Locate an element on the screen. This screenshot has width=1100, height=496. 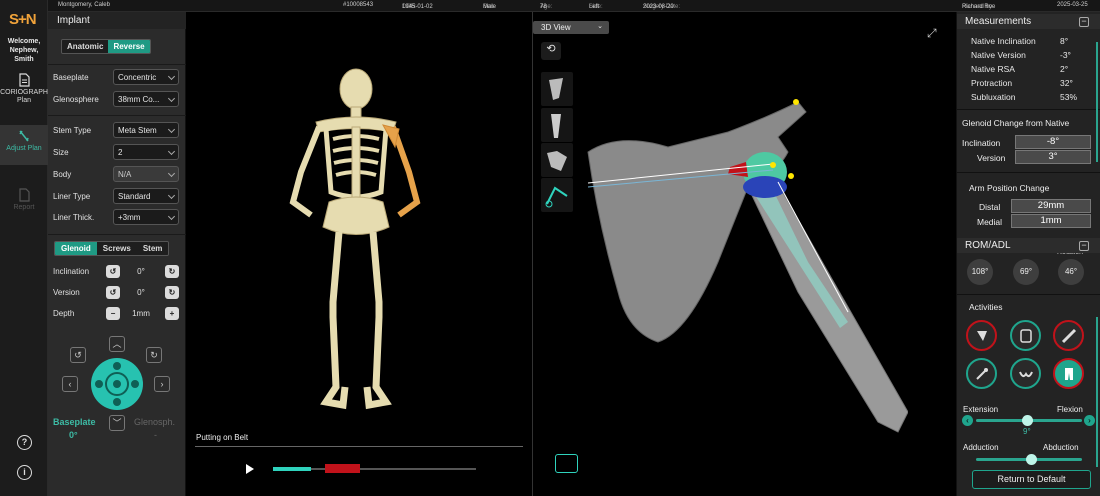
version-rotate-left-button: ↺ is located at coordinates (113, 292).